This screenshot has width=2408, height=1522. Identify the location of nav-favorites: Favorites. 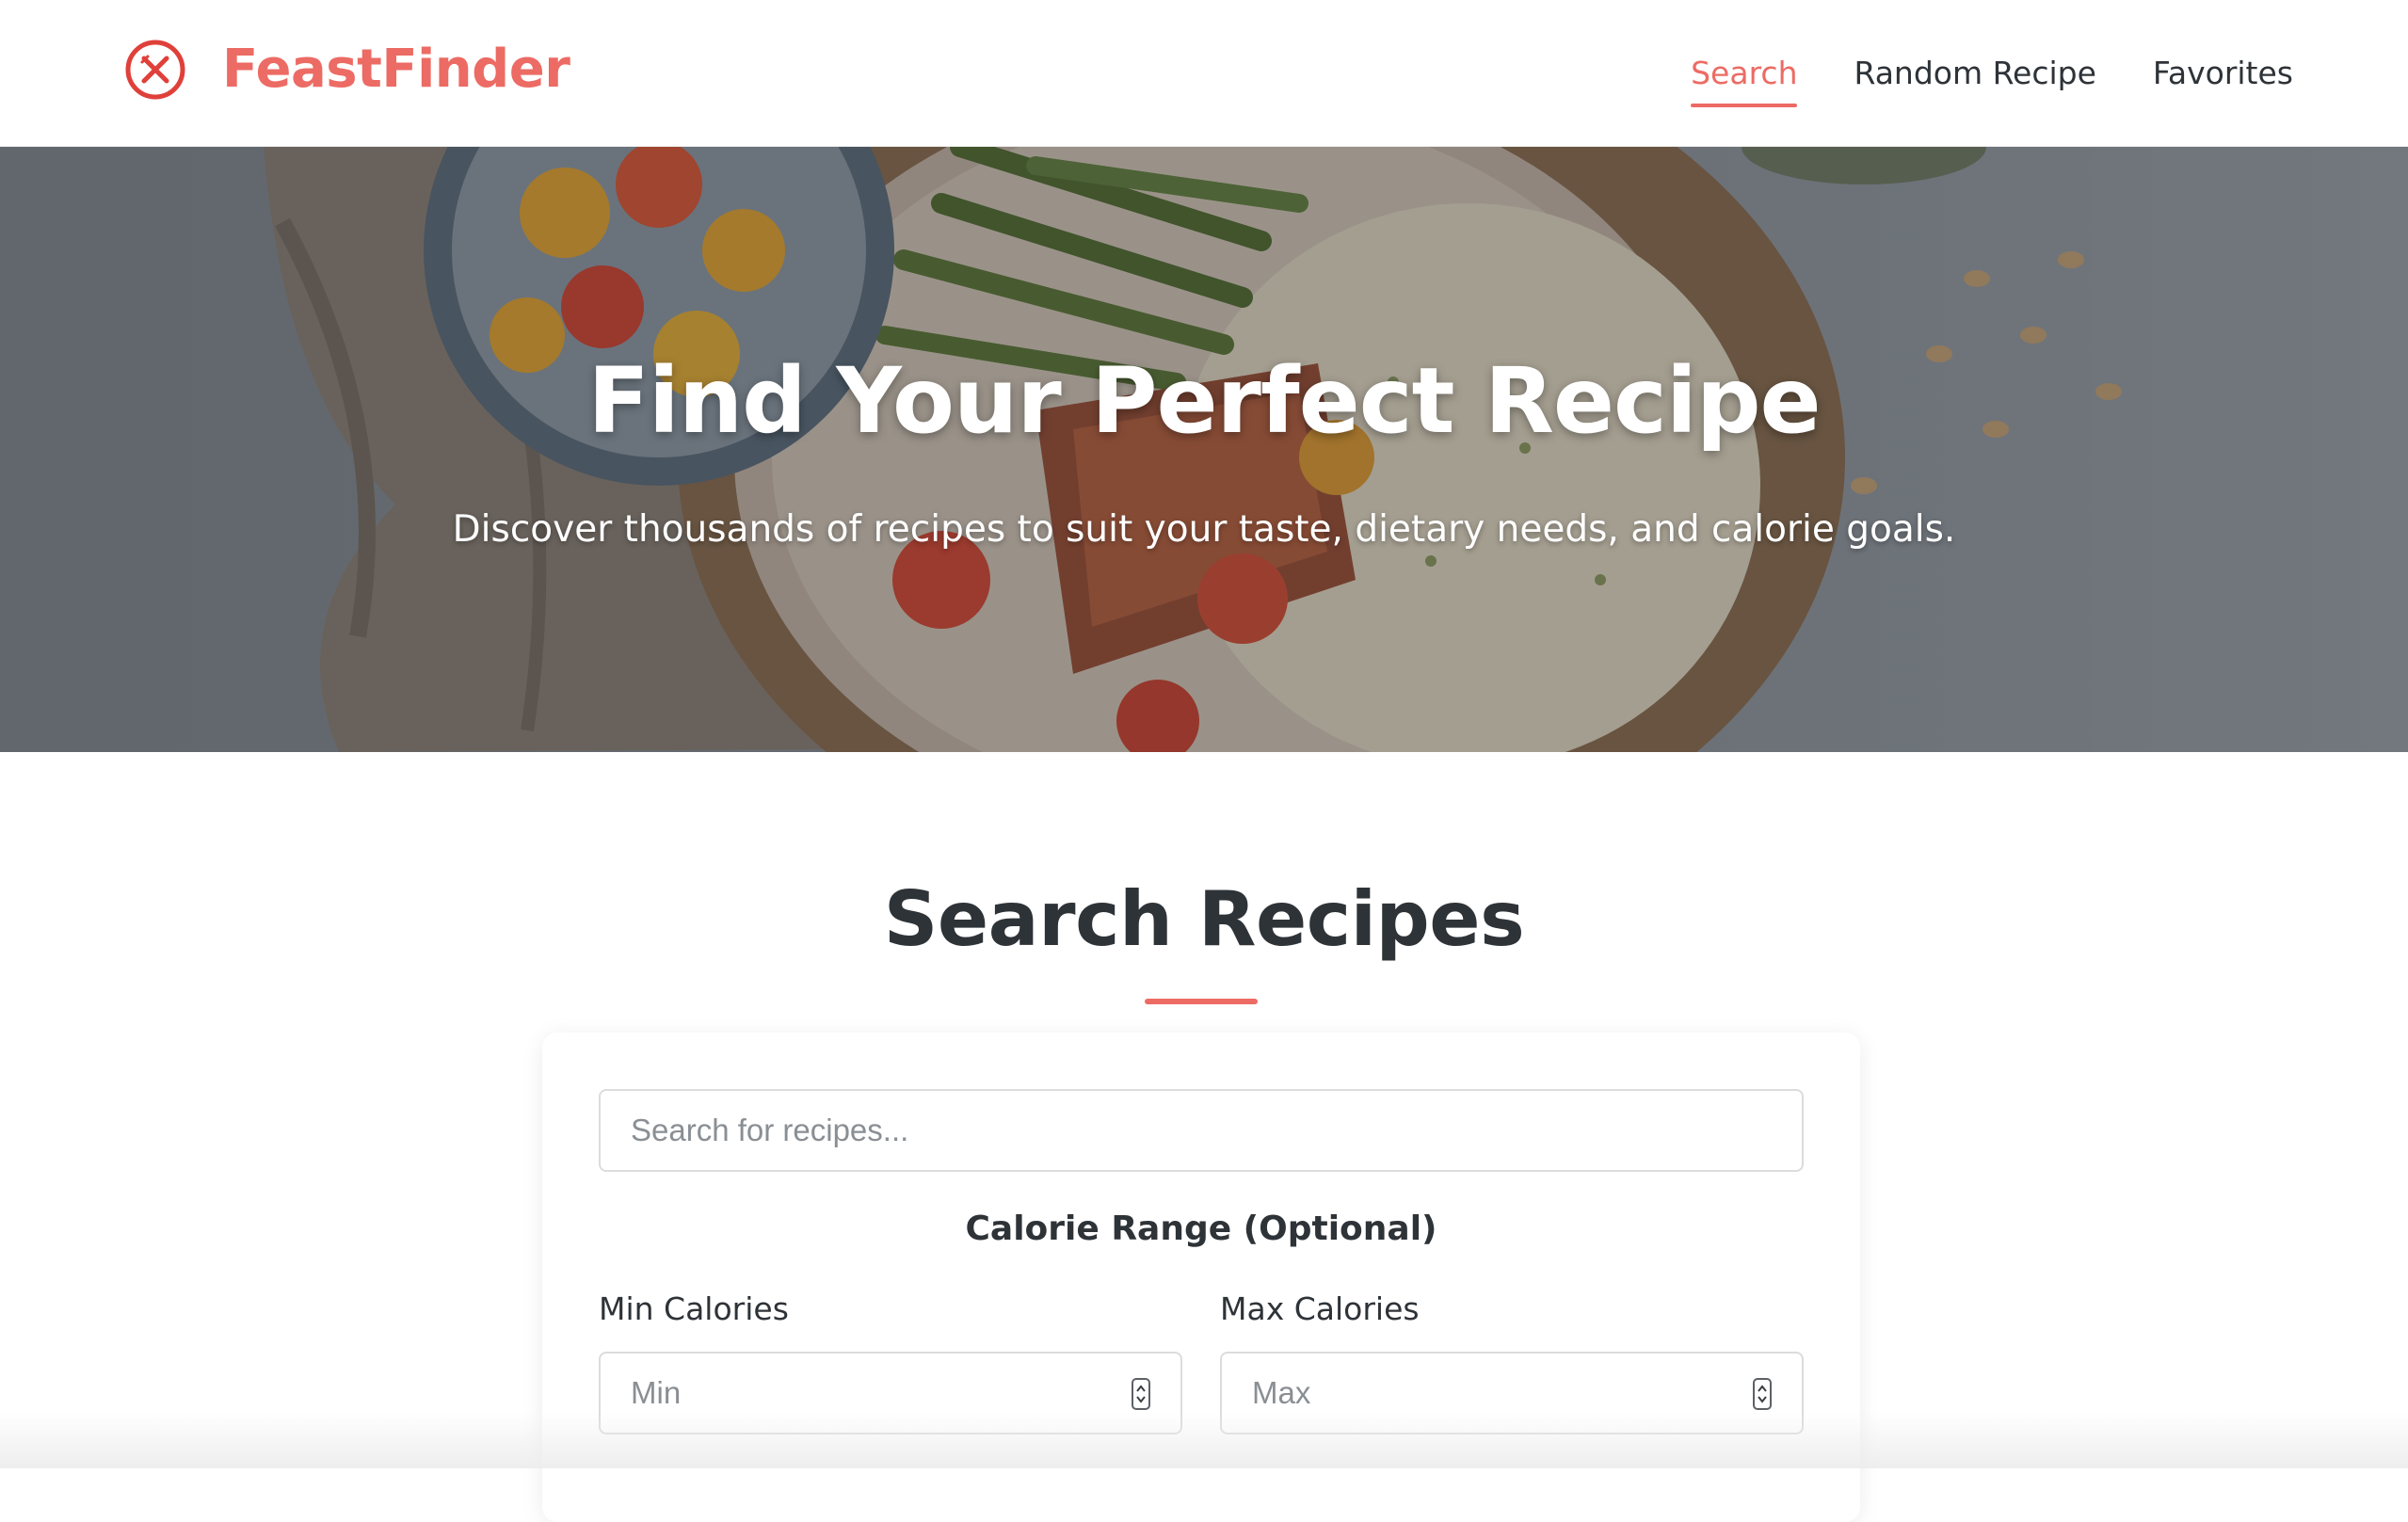
(2223, 73).